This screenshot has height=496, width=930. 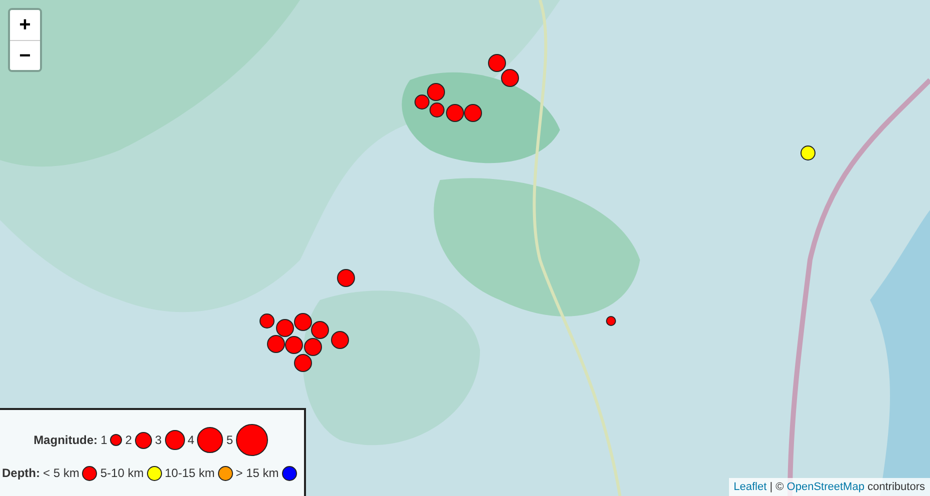 I want to click on magnitude-value: 4, so click(x=191, y=440).